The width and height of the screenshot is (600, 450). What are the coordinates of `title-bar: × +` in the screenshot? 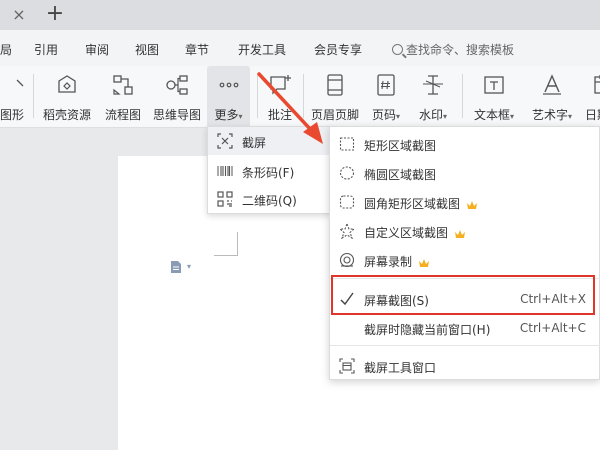 It's located at (300, 15).